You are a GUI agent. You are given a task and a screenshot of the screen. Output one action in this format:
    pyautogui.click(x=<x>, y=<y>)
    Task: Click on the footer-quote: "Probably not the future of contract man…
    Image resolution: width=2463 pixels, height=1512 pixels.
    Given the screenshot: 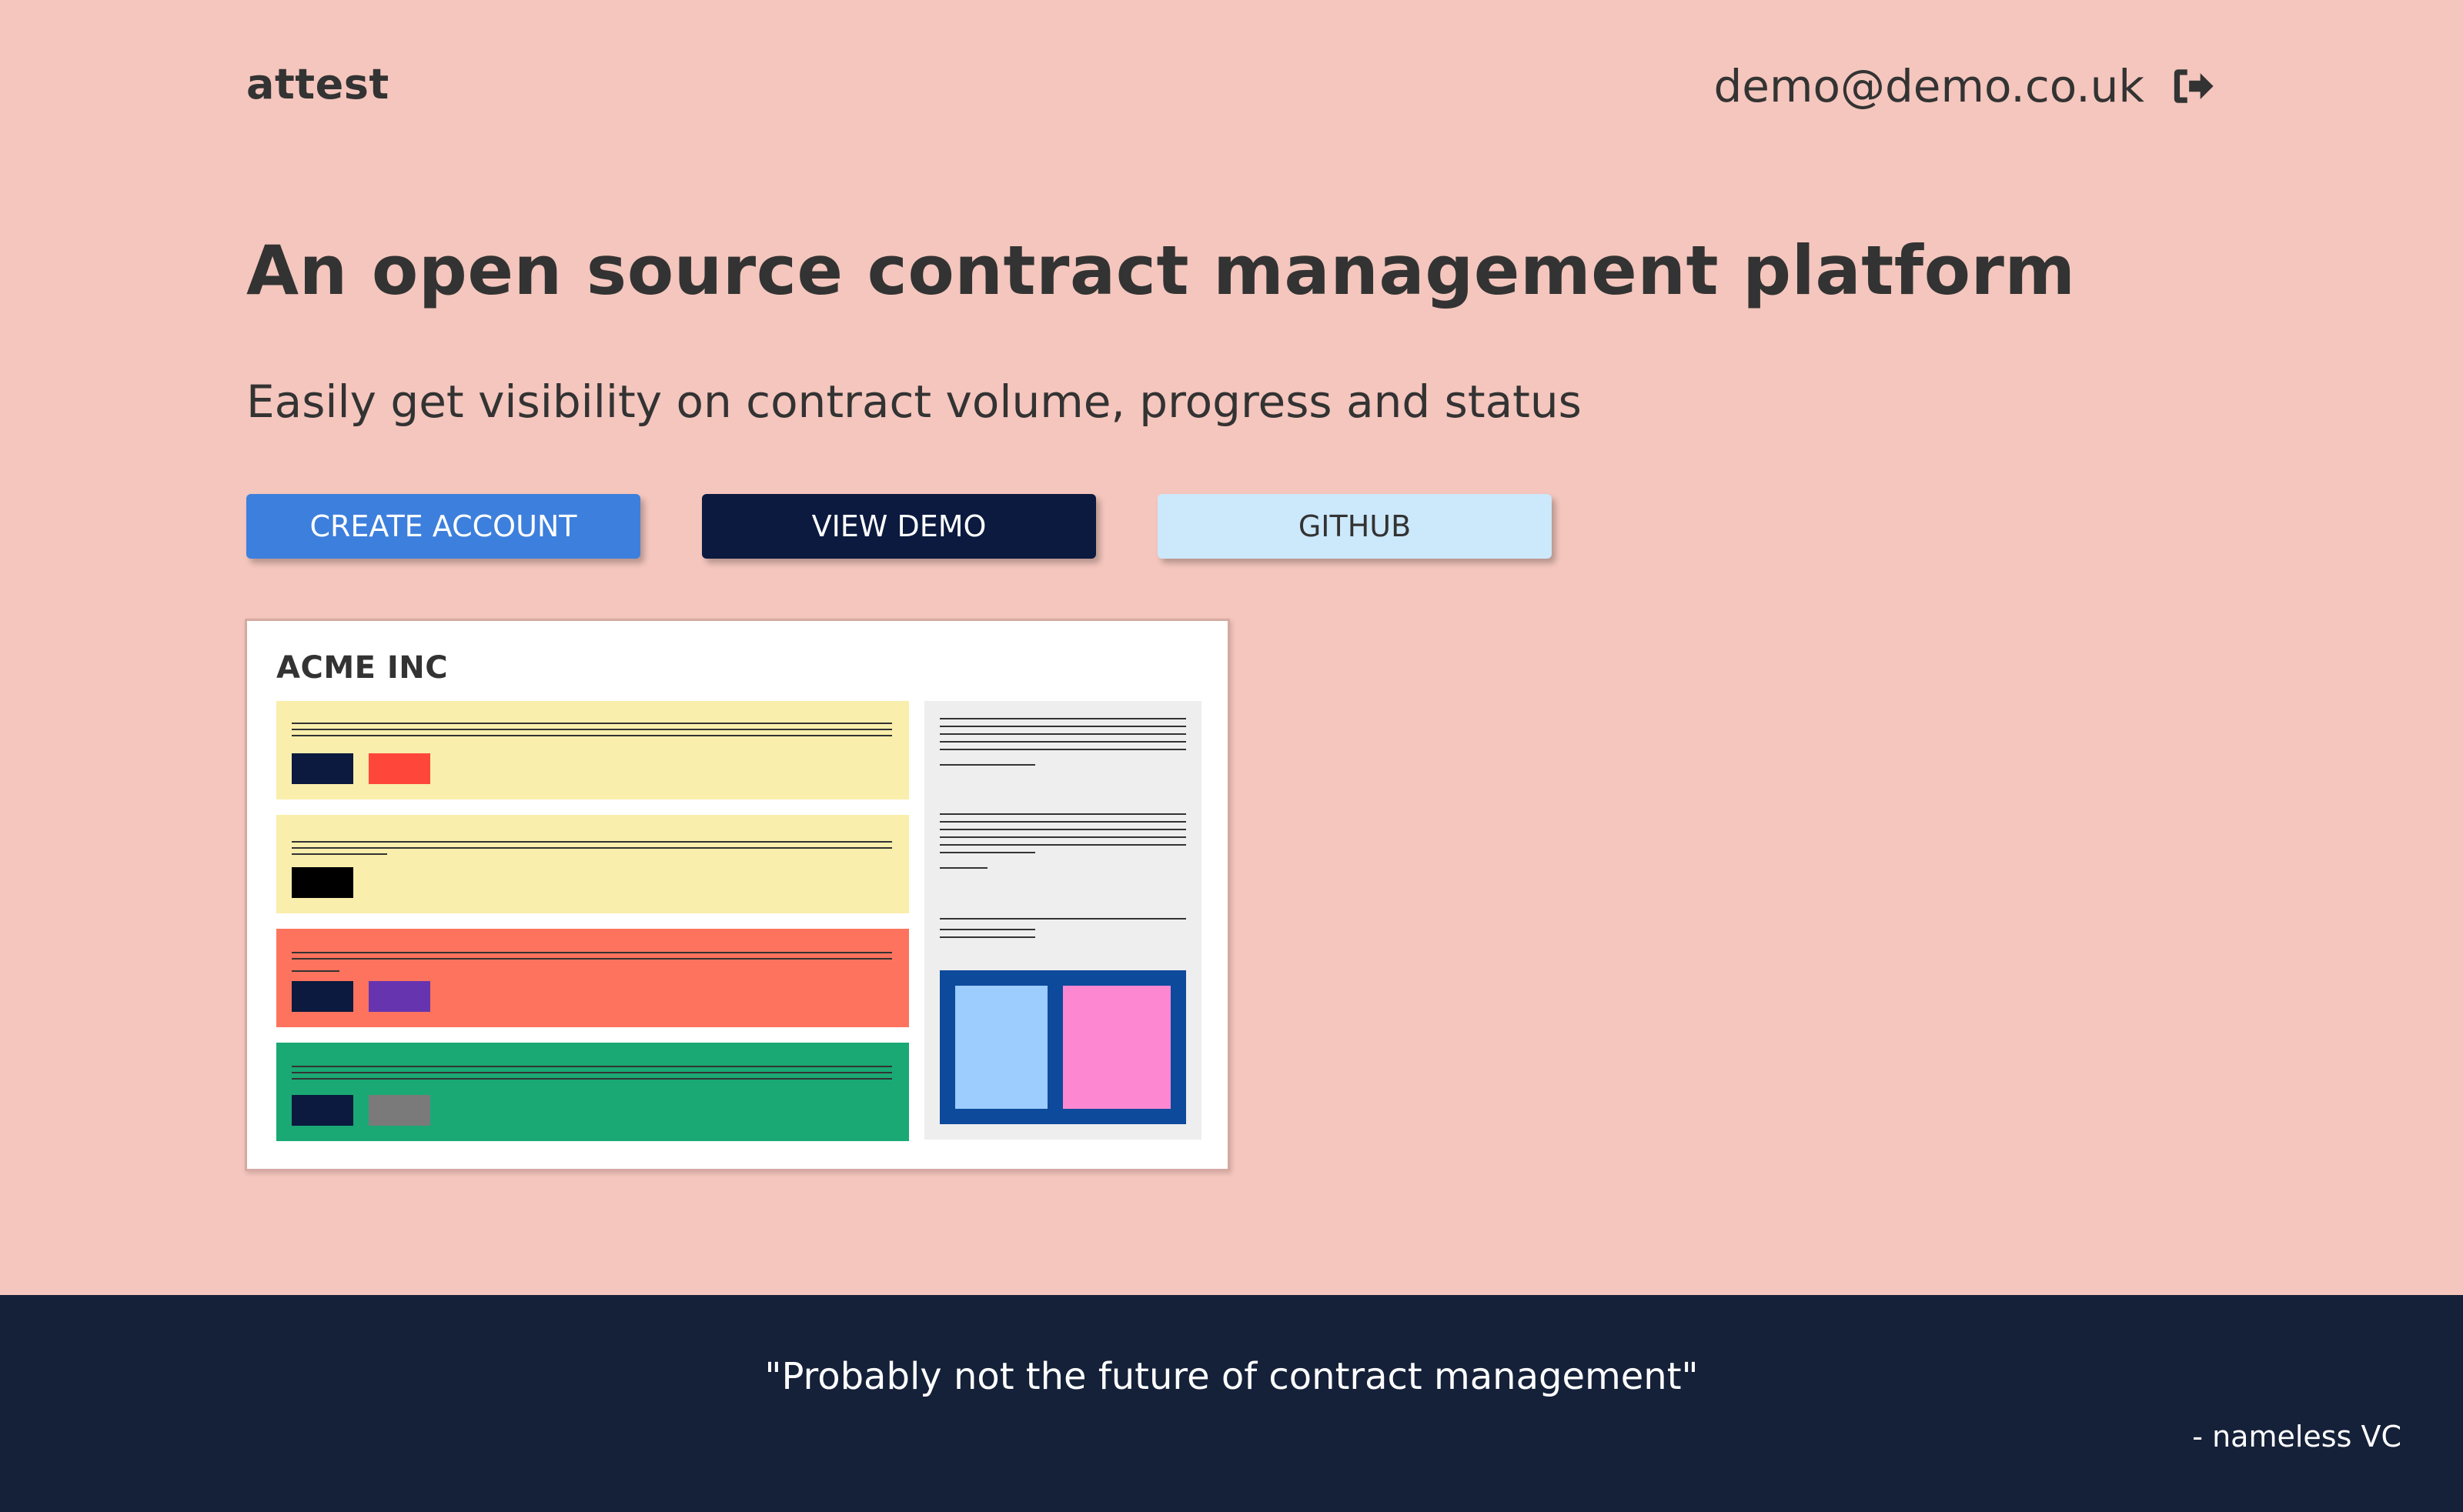 What is the action you would take?
    pyautogui.click(x=1231, y=1376)
    